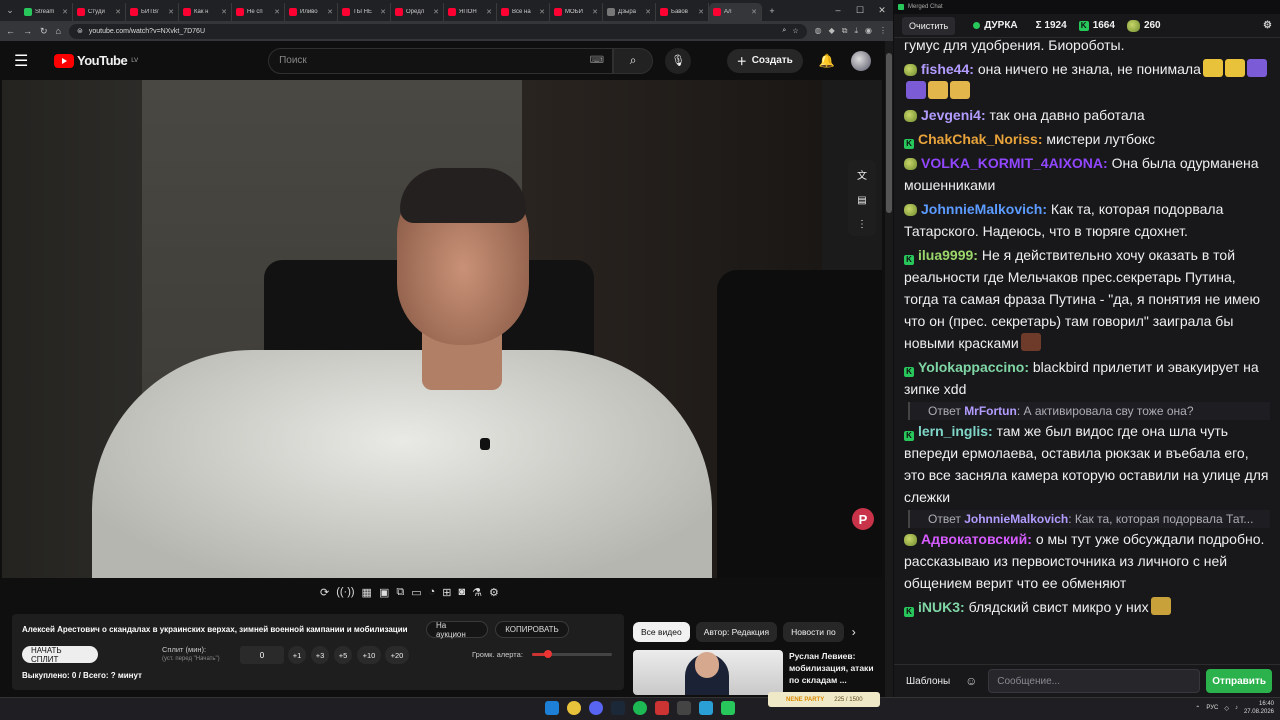 Image resolution: width=1280 pixels, height=720 pixels. What do you see at coordinates (981, 209) in the screenshot?
I see `chat-username: JohnnieMalkovich` at bounding box center [981, 209].